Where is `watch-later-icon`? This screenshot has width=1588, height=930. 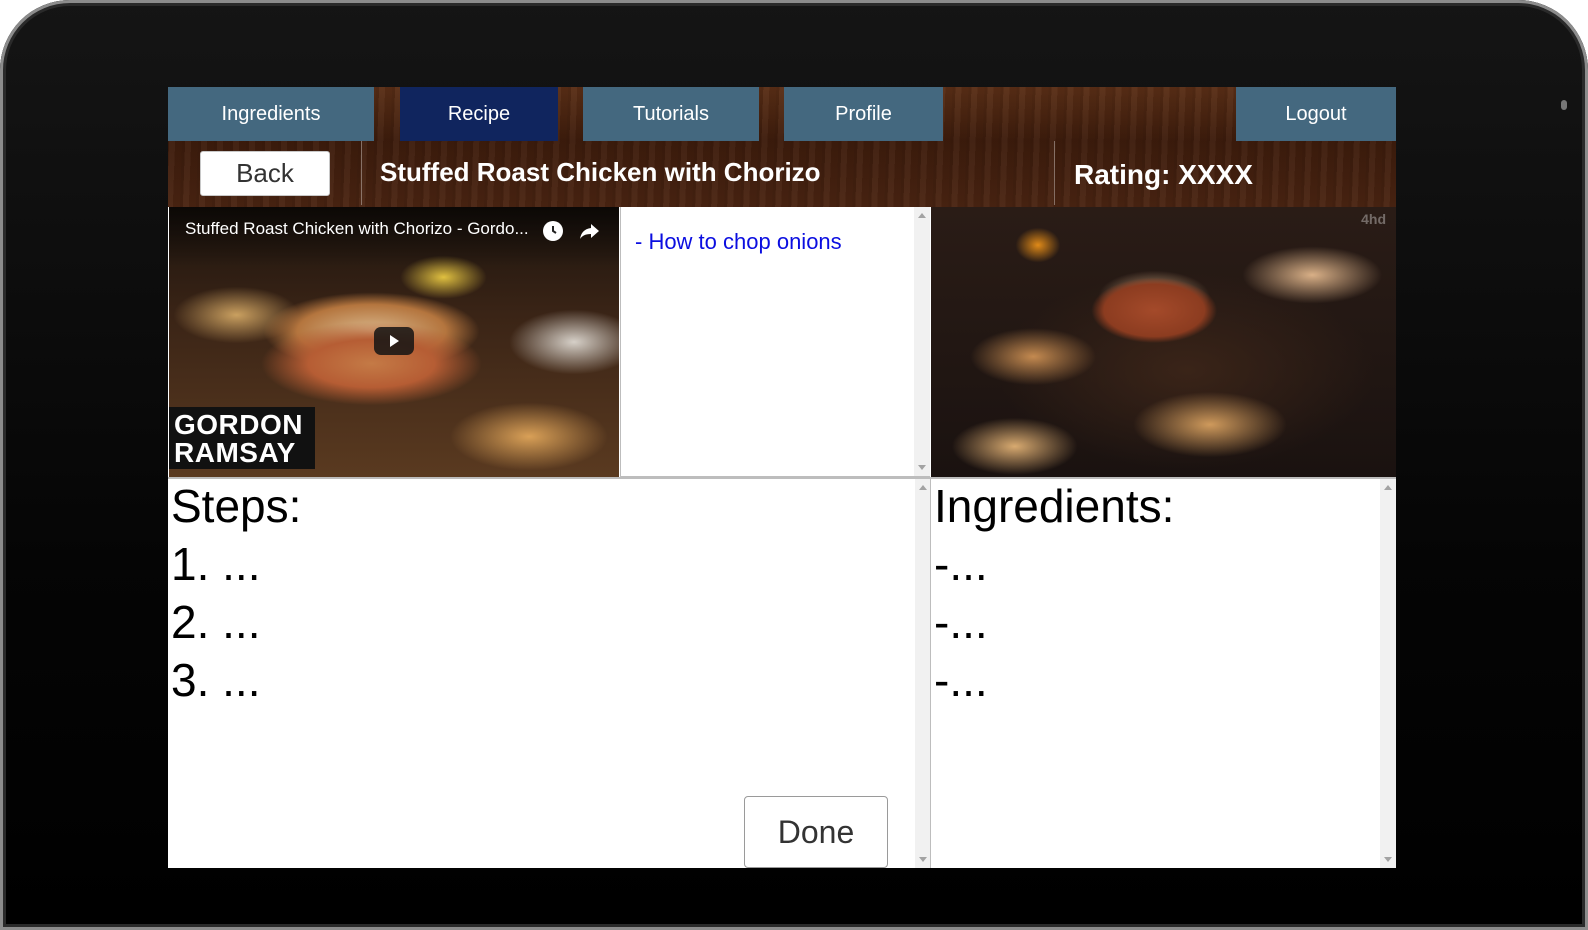 watch-later-icon is located at coordinates (553, 231).